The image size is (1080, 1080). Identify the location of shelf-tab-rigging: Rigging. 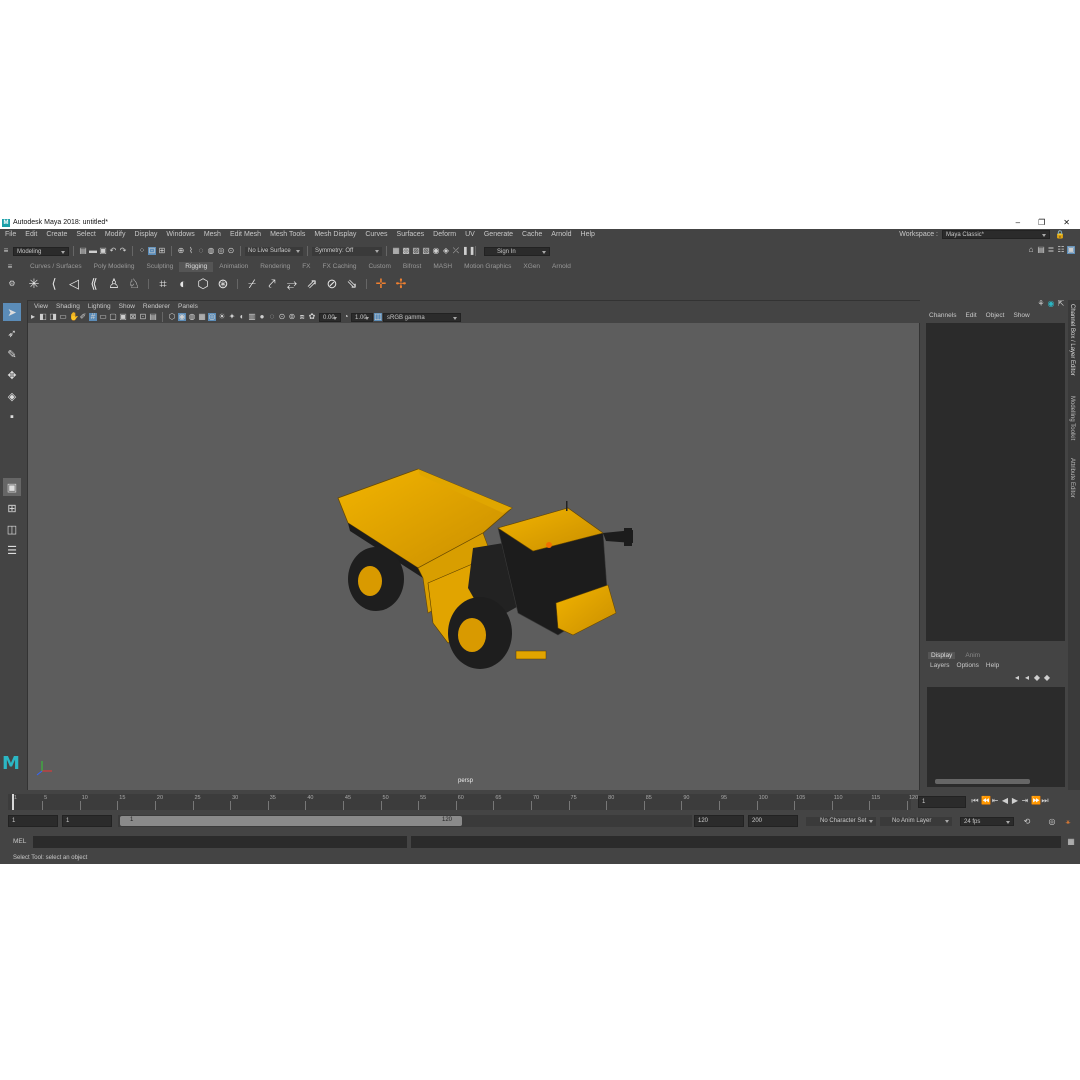
(196, 267).